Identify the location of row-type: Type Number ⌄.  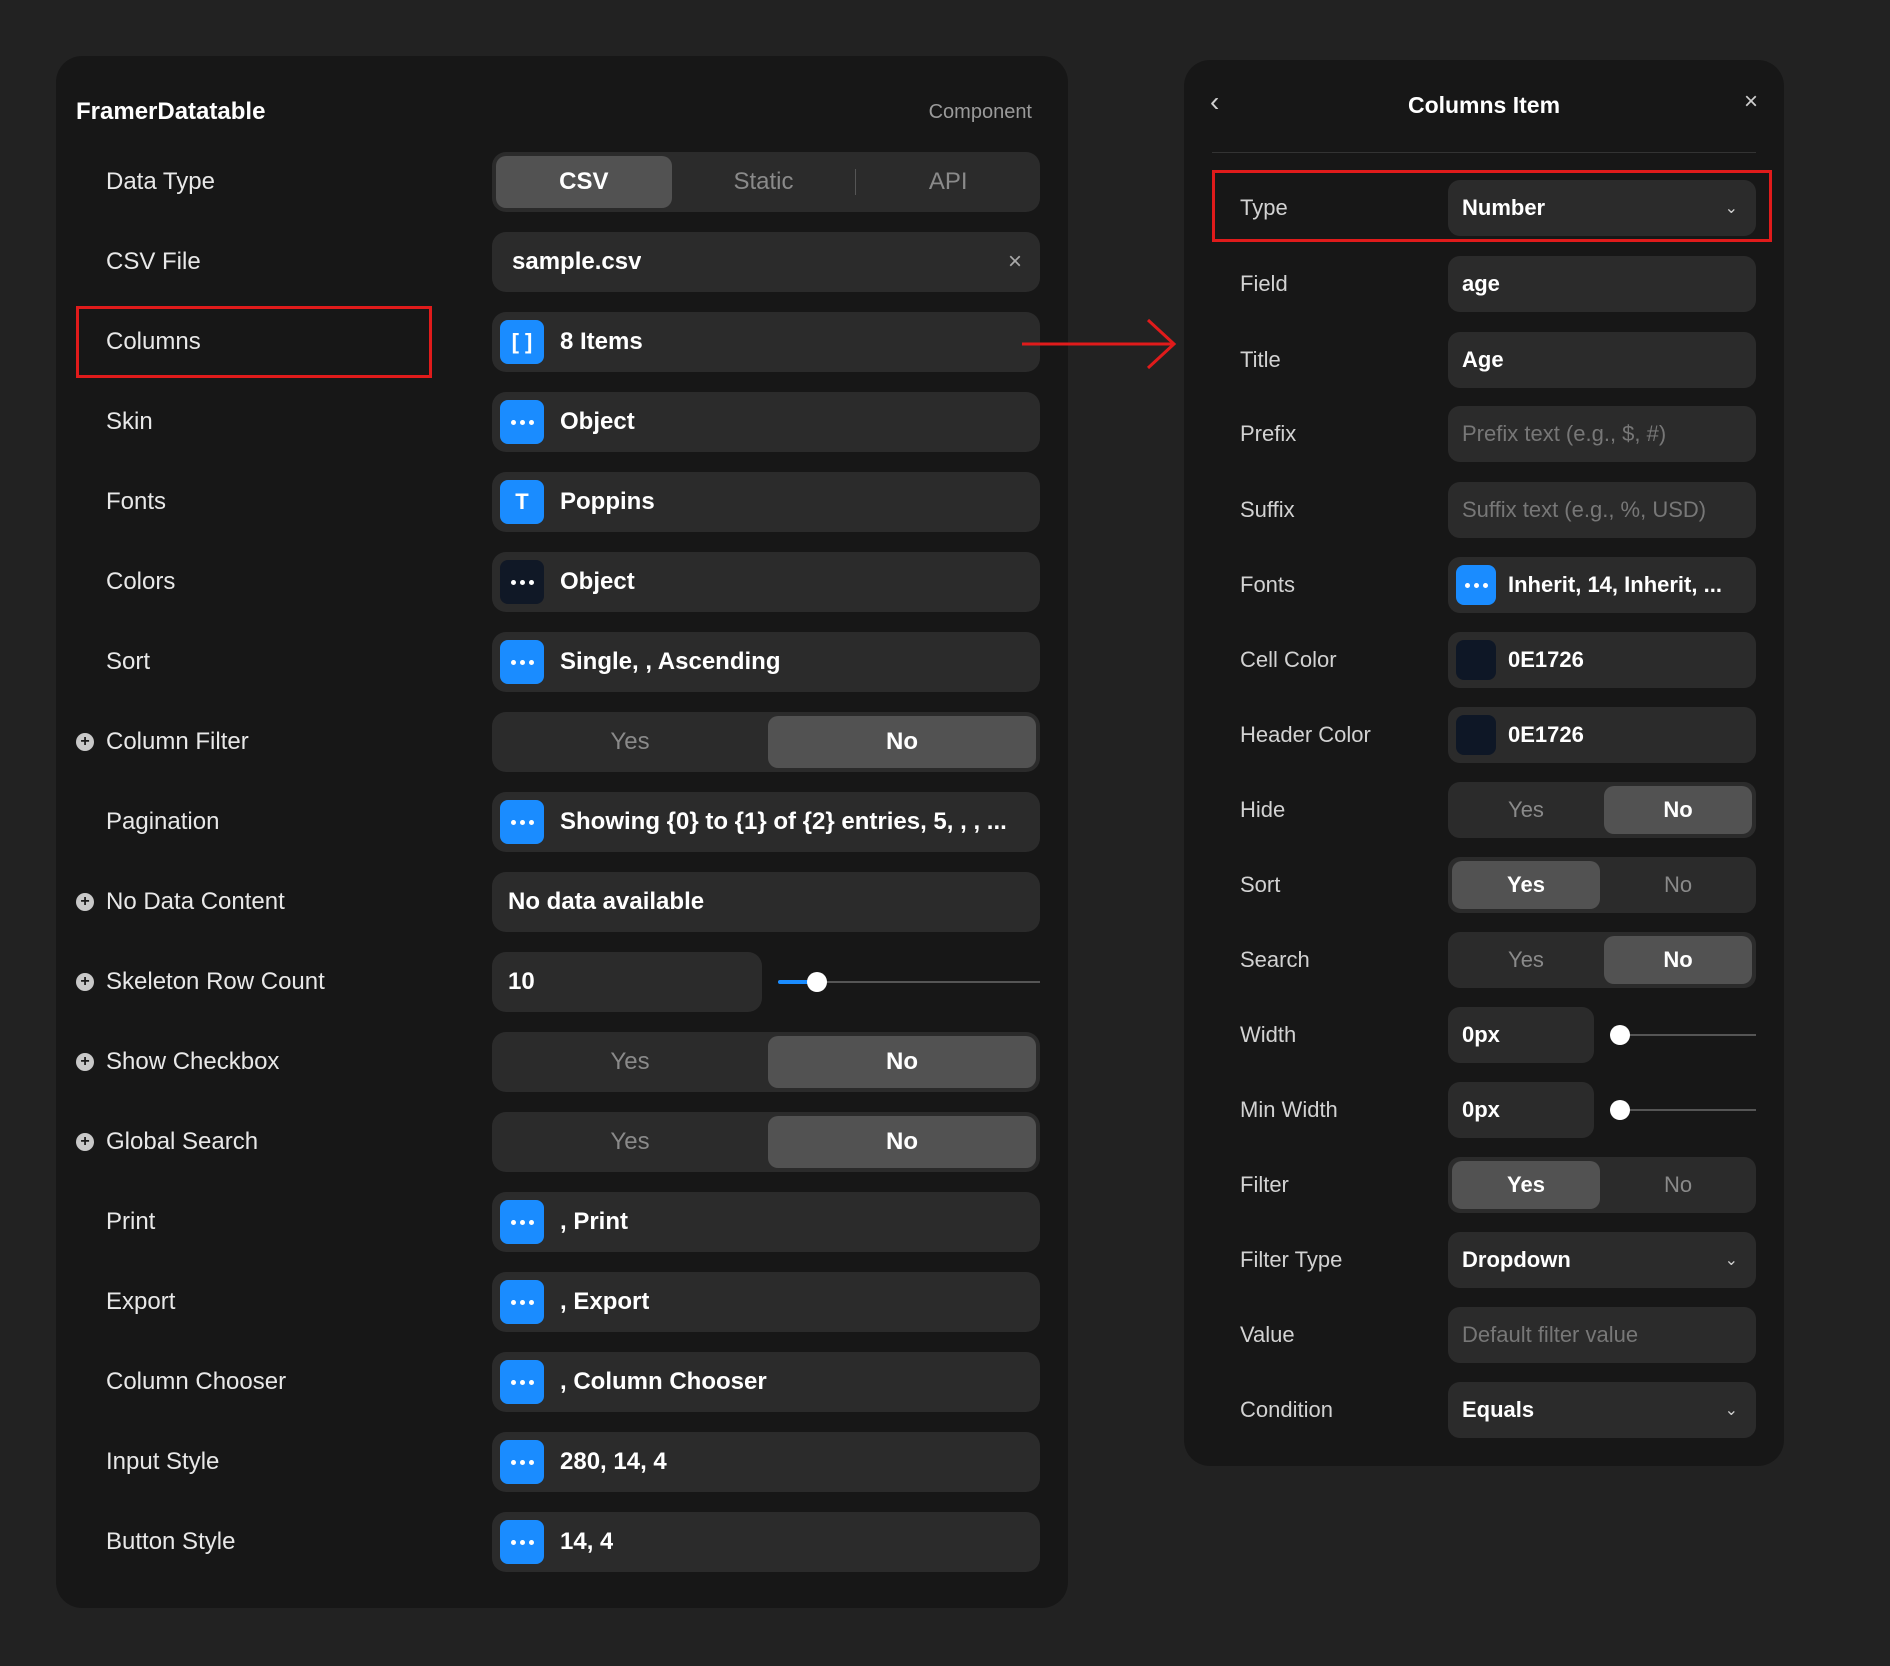
(1484, 208).